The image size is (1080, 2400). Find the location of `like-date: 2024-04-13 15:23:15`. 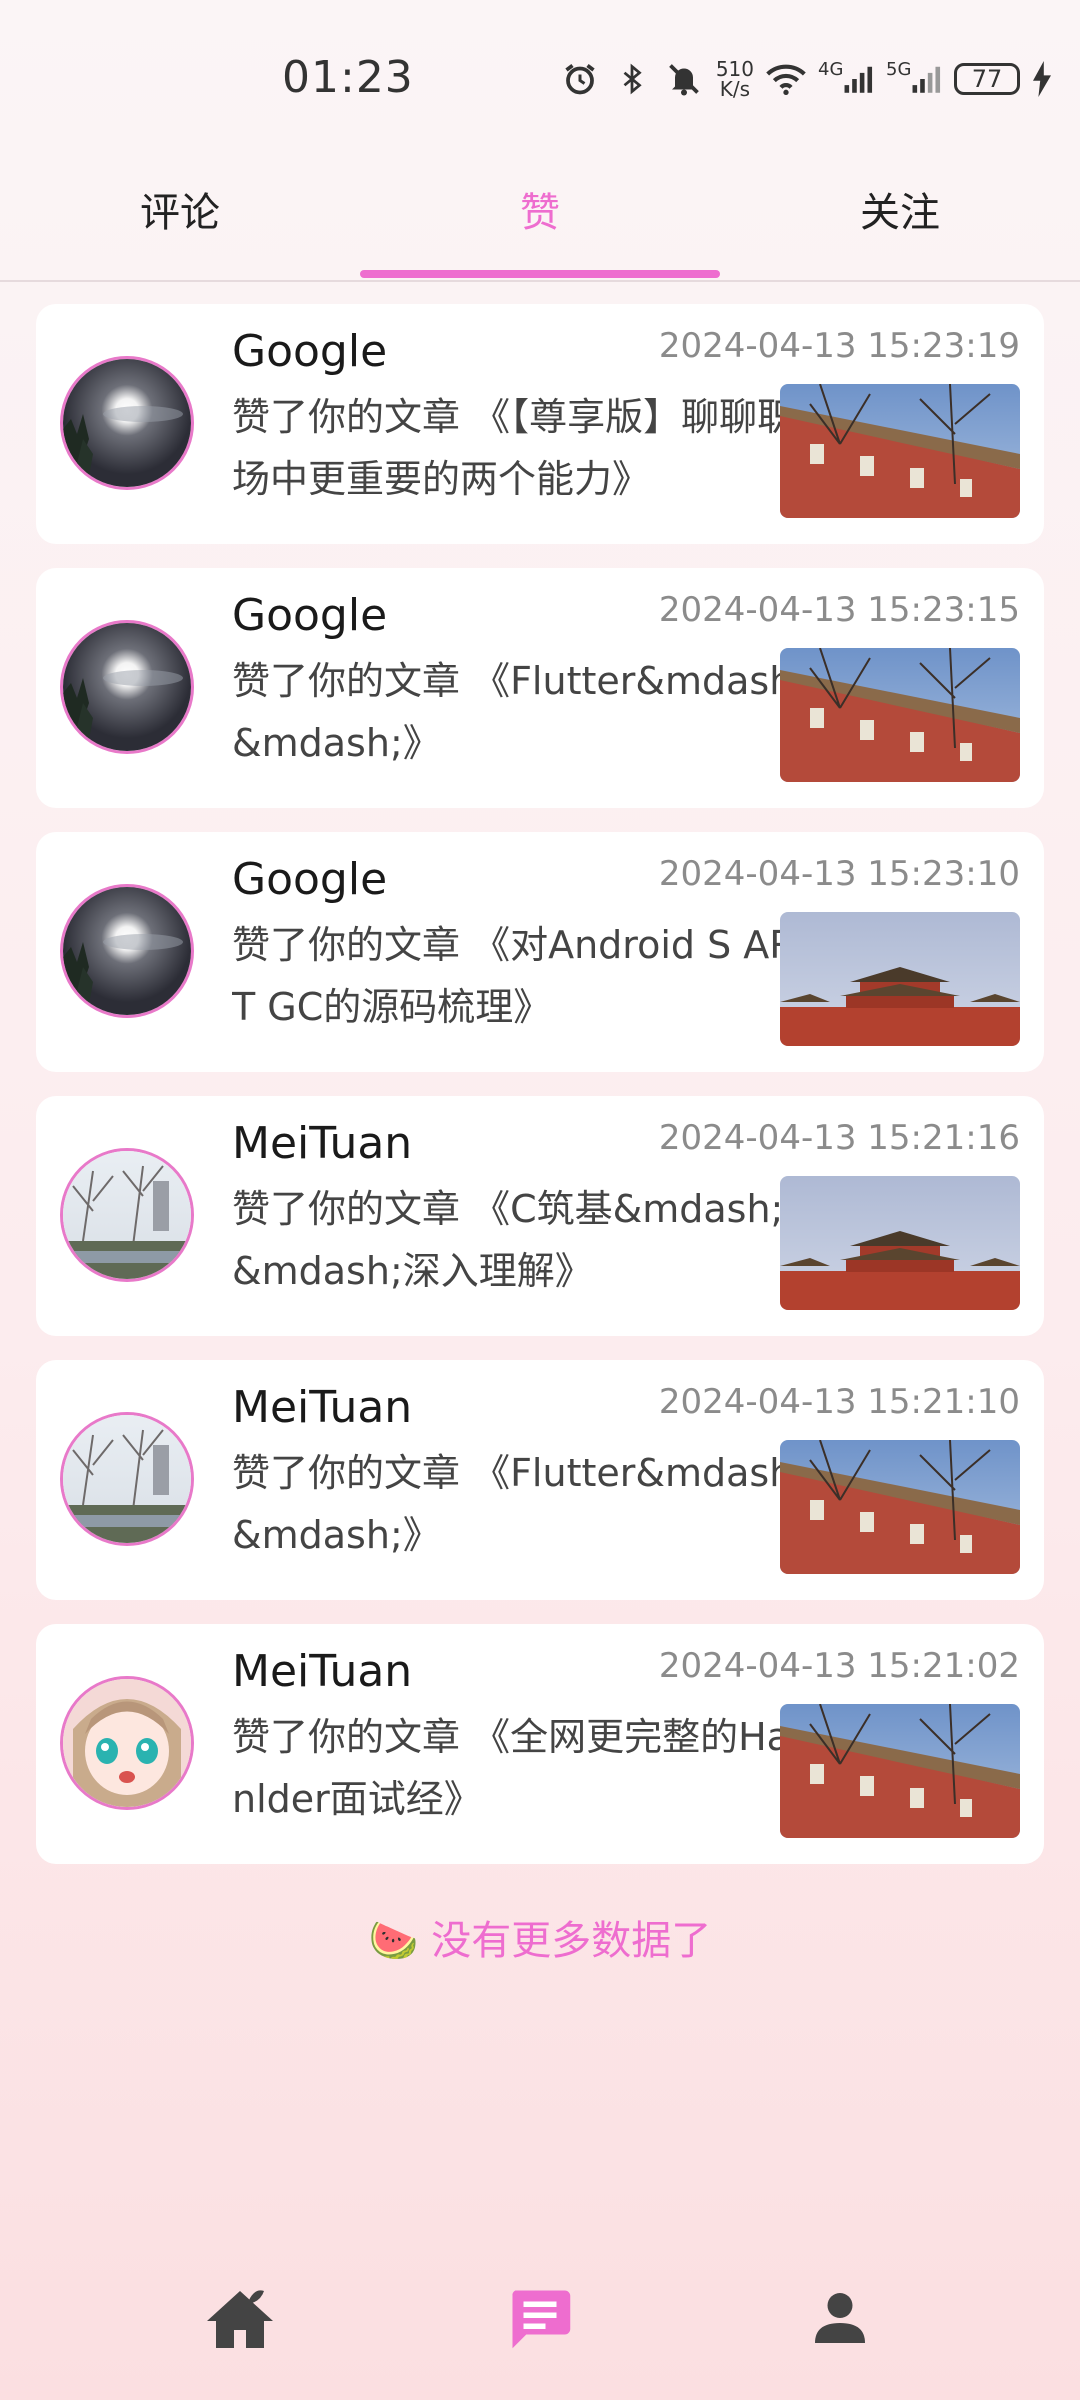

like-date: 2024-04-13 15:23:15 is located at coordinates (839, 610).